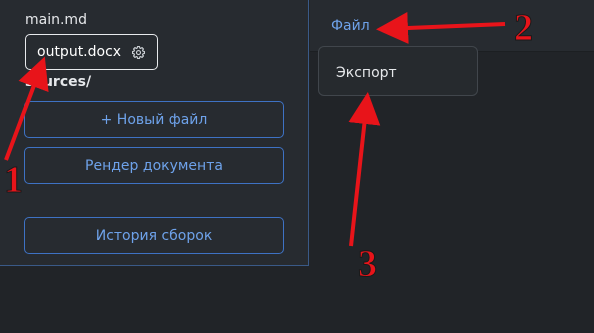  I want to click on file-item-main-md: main.md, so click(56, 20).